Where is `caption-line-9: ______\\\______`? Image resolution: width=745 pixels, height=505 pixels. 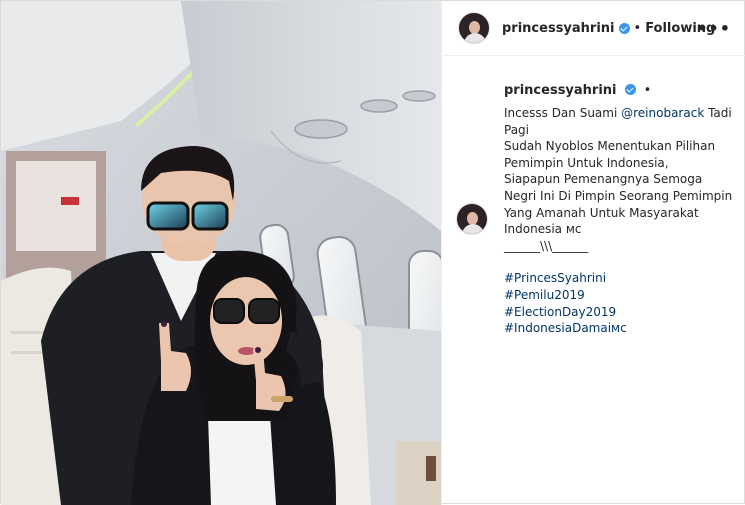
caption-line-9: ______\\\______ is located at coordinates (546, 245).